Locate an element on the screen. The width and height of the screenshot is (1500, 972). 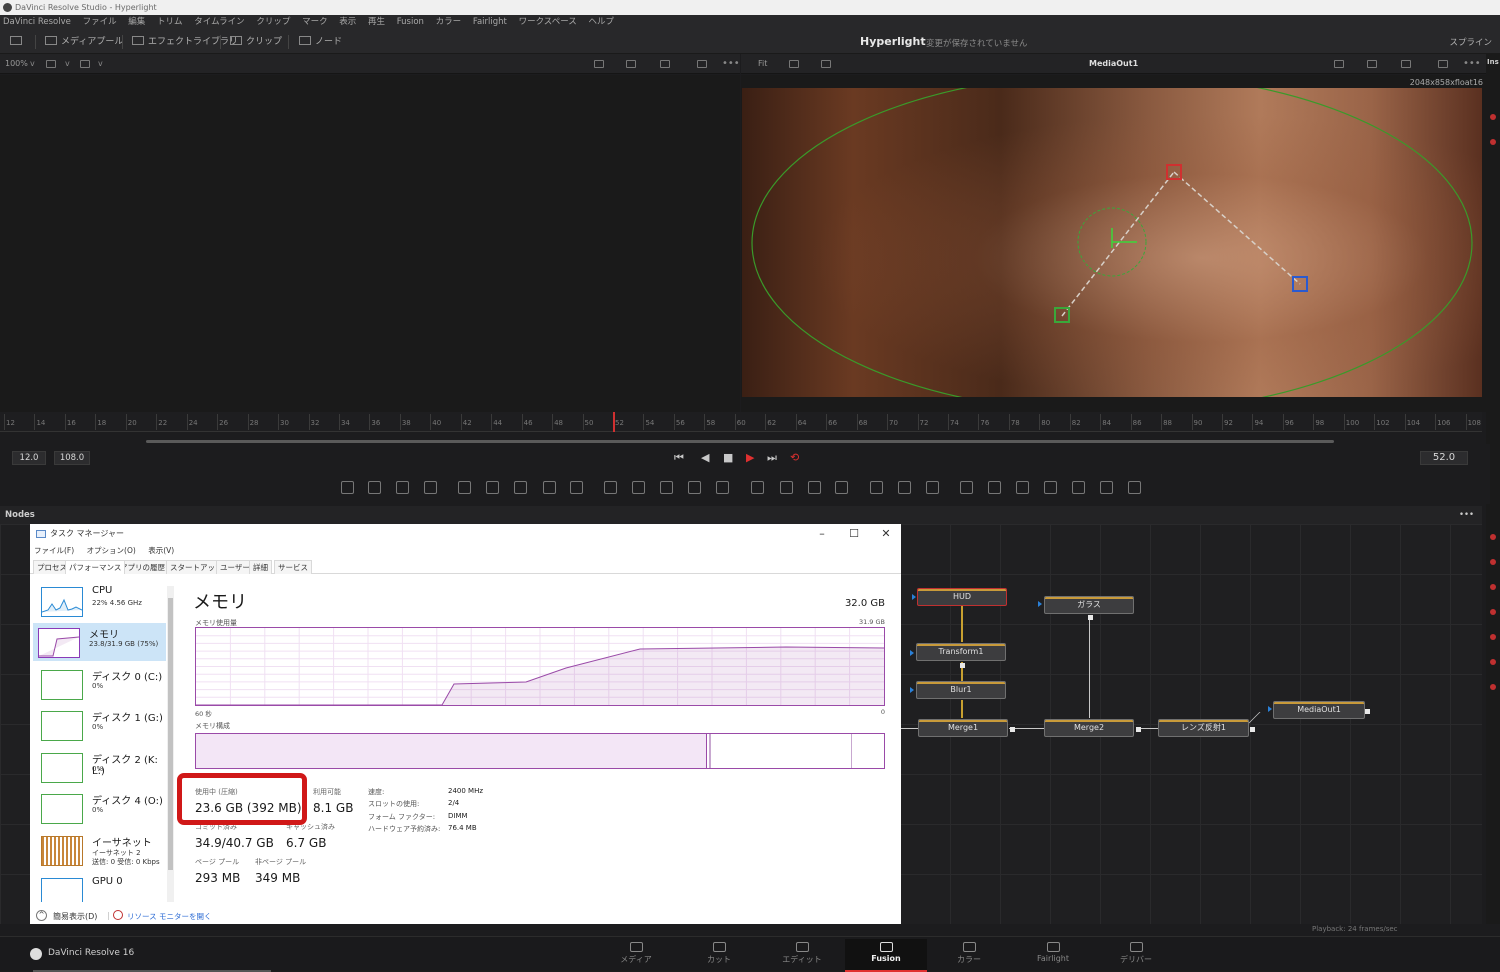
menu-fusion: Fusion is located at coordinates (410, 22).